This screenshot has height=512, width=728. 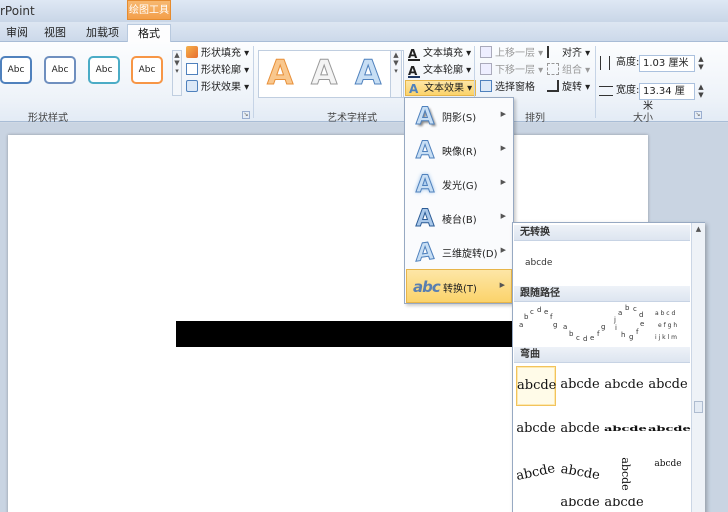 What do you see at coordinates (536, 386) in the screenshot?
I see `warp-plain-option: abcde` at bounding box center [536, 386].